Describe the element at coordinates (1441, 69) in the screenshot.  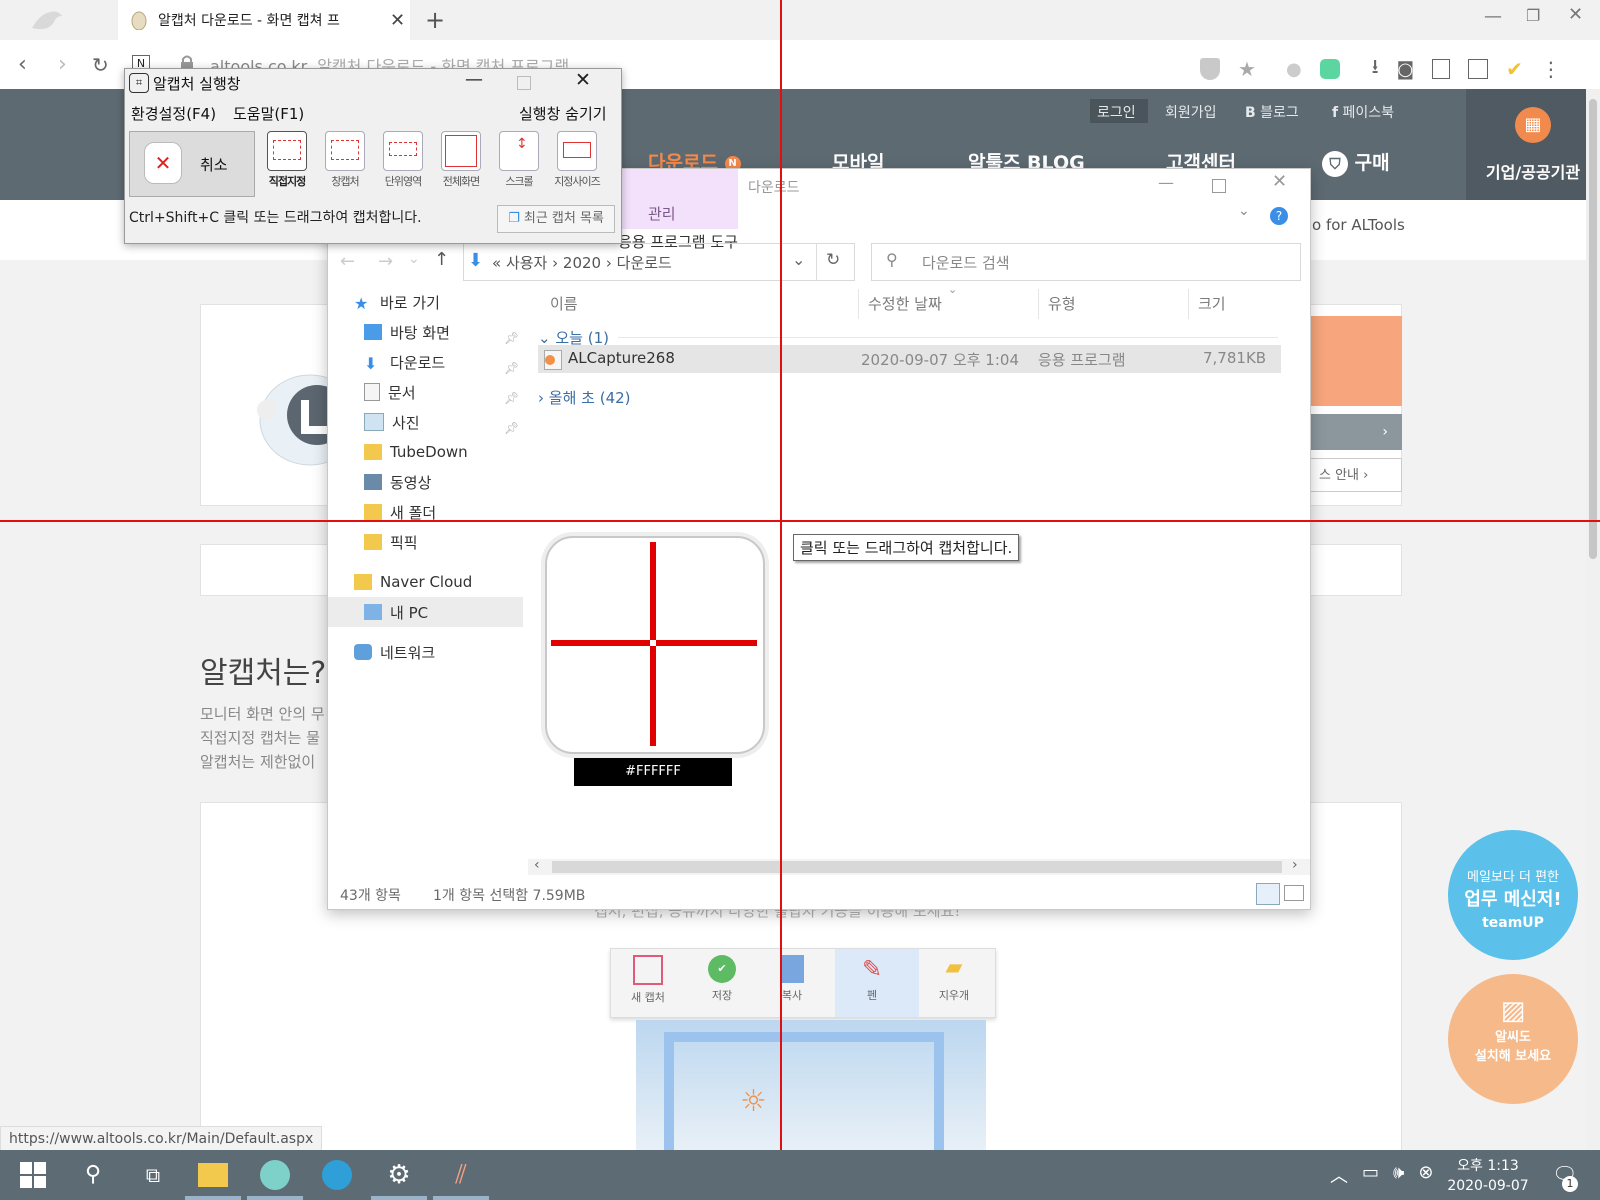
I see `reader-icon` at that location.